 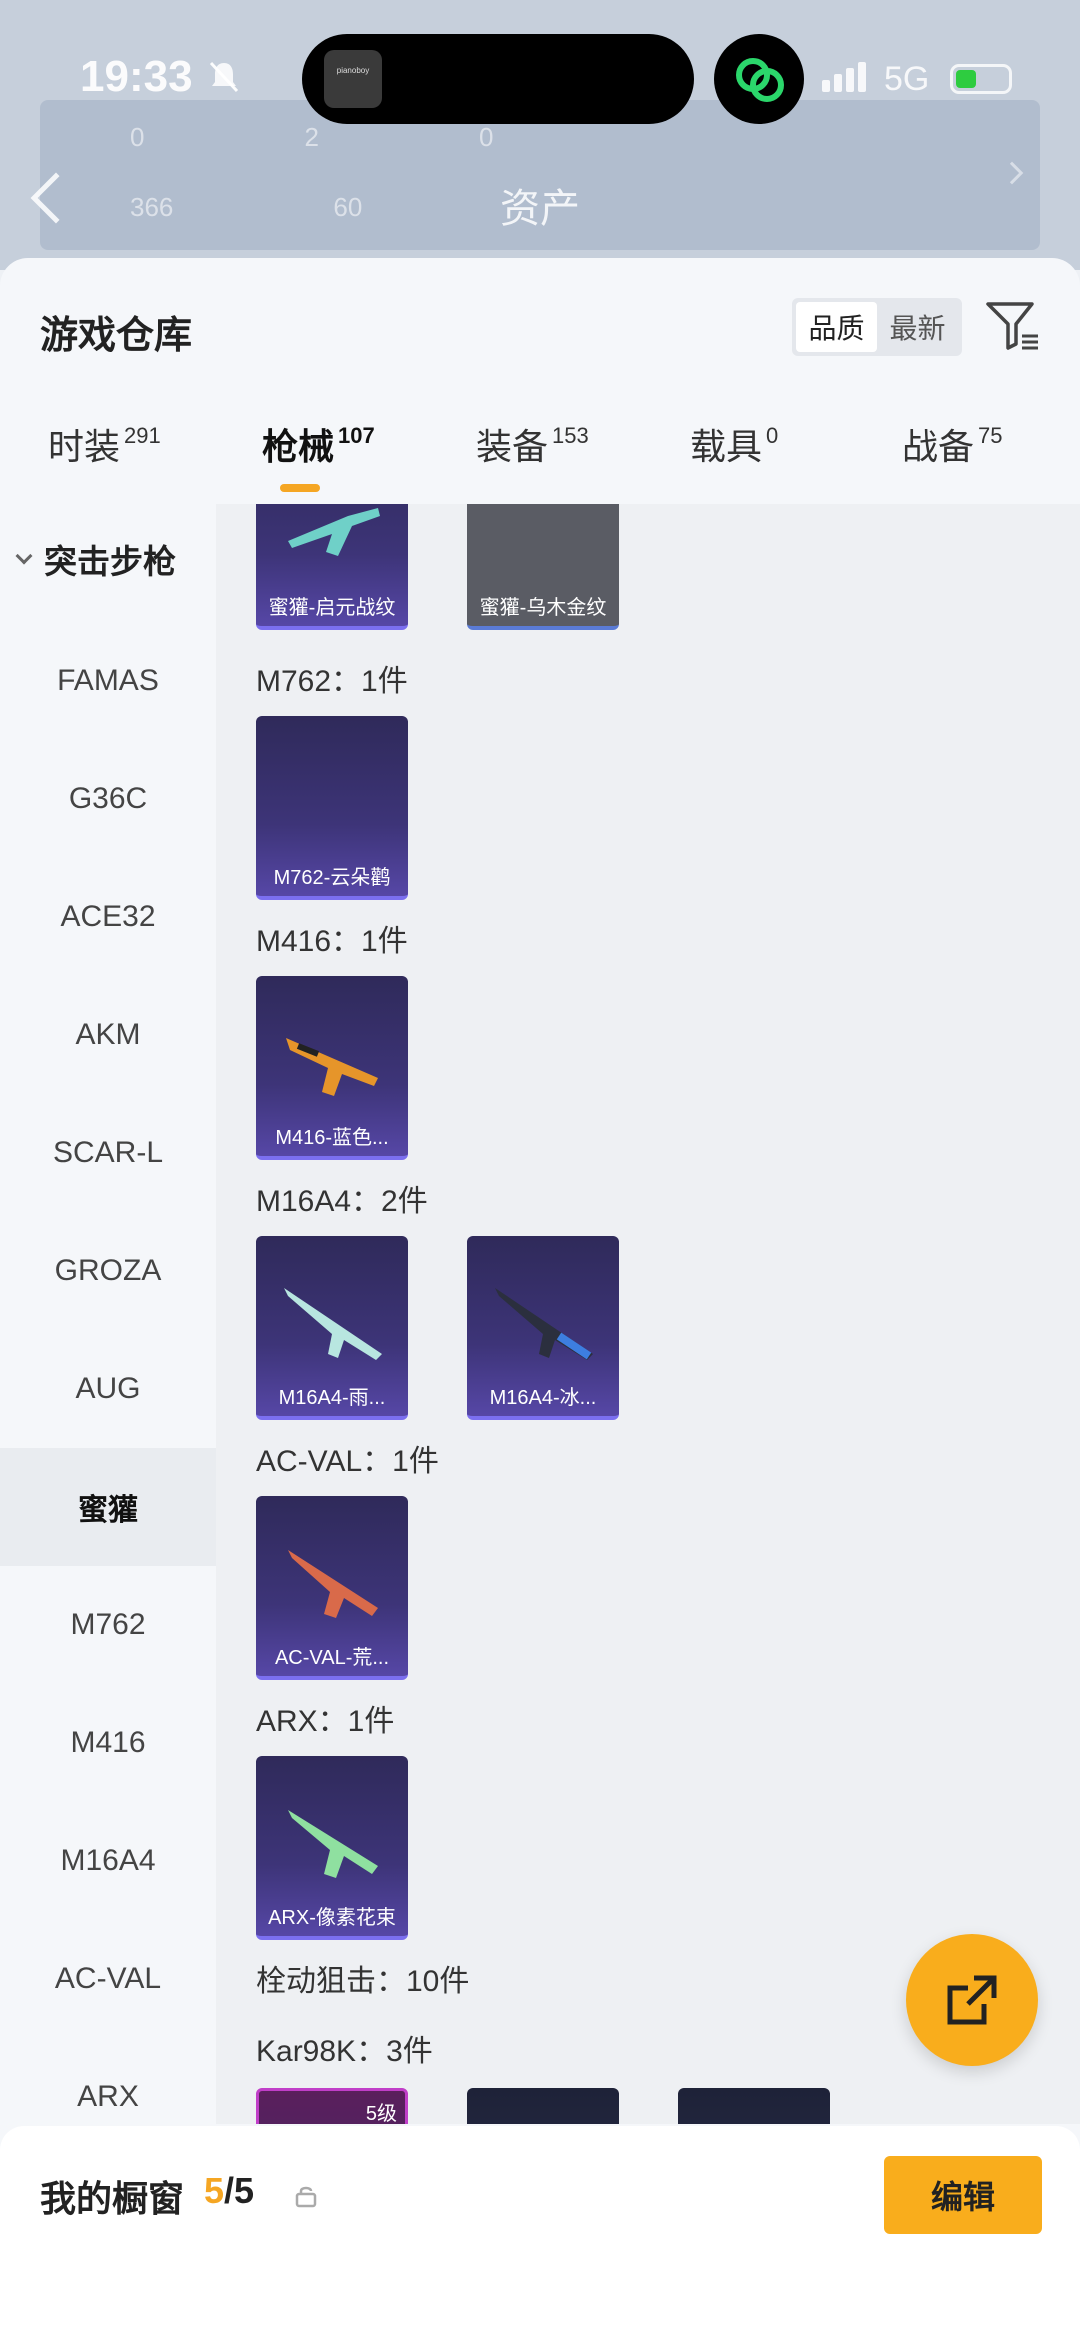 What do you see at coordinates (108, 1271) in the screenshot?
I see `sidebar-item-groza: GROZA` at bounding box center [108, 1271].